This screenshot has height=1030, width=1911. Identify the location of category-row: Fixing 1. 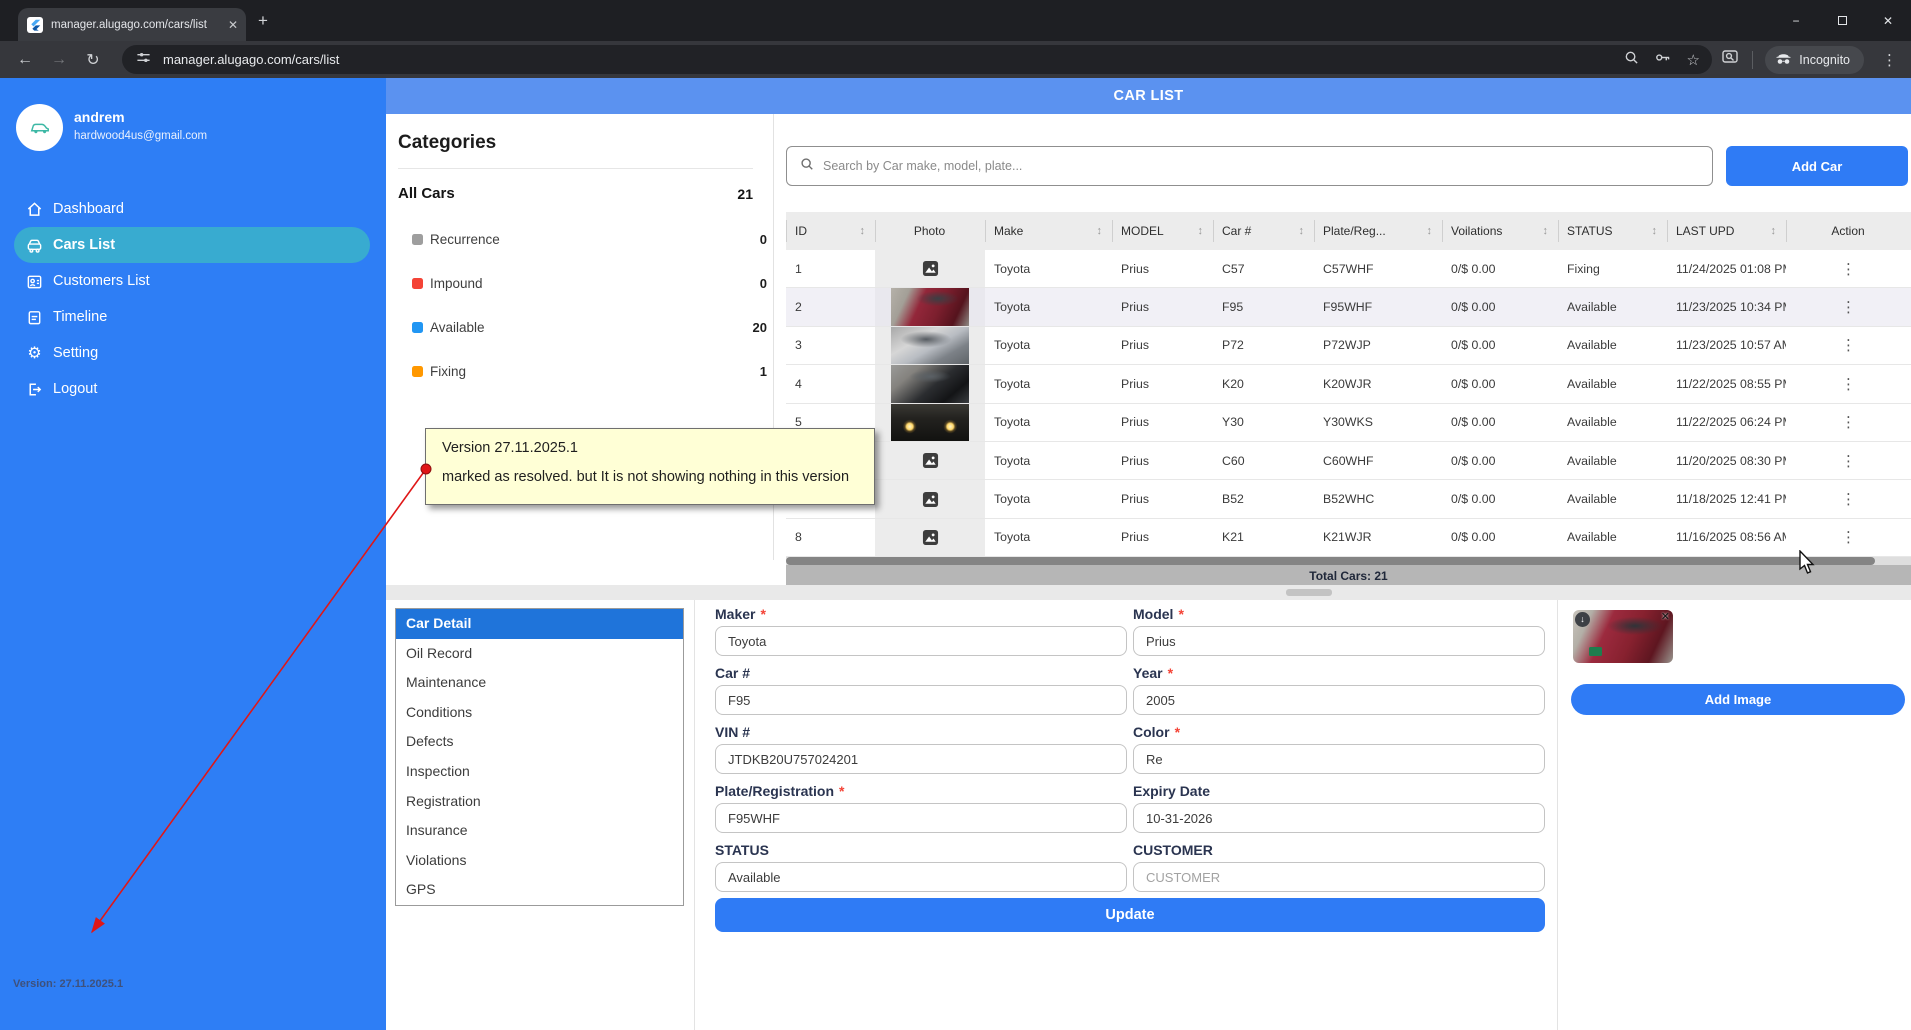
(589, 371).